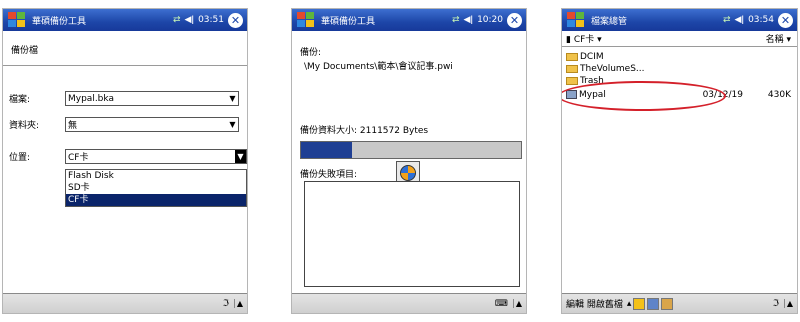  Describe the element at coordinates (679, 39) in the screenshot. I see `location-bar: ▮ CF卡 ▾ 名稱 ▾` at that location.